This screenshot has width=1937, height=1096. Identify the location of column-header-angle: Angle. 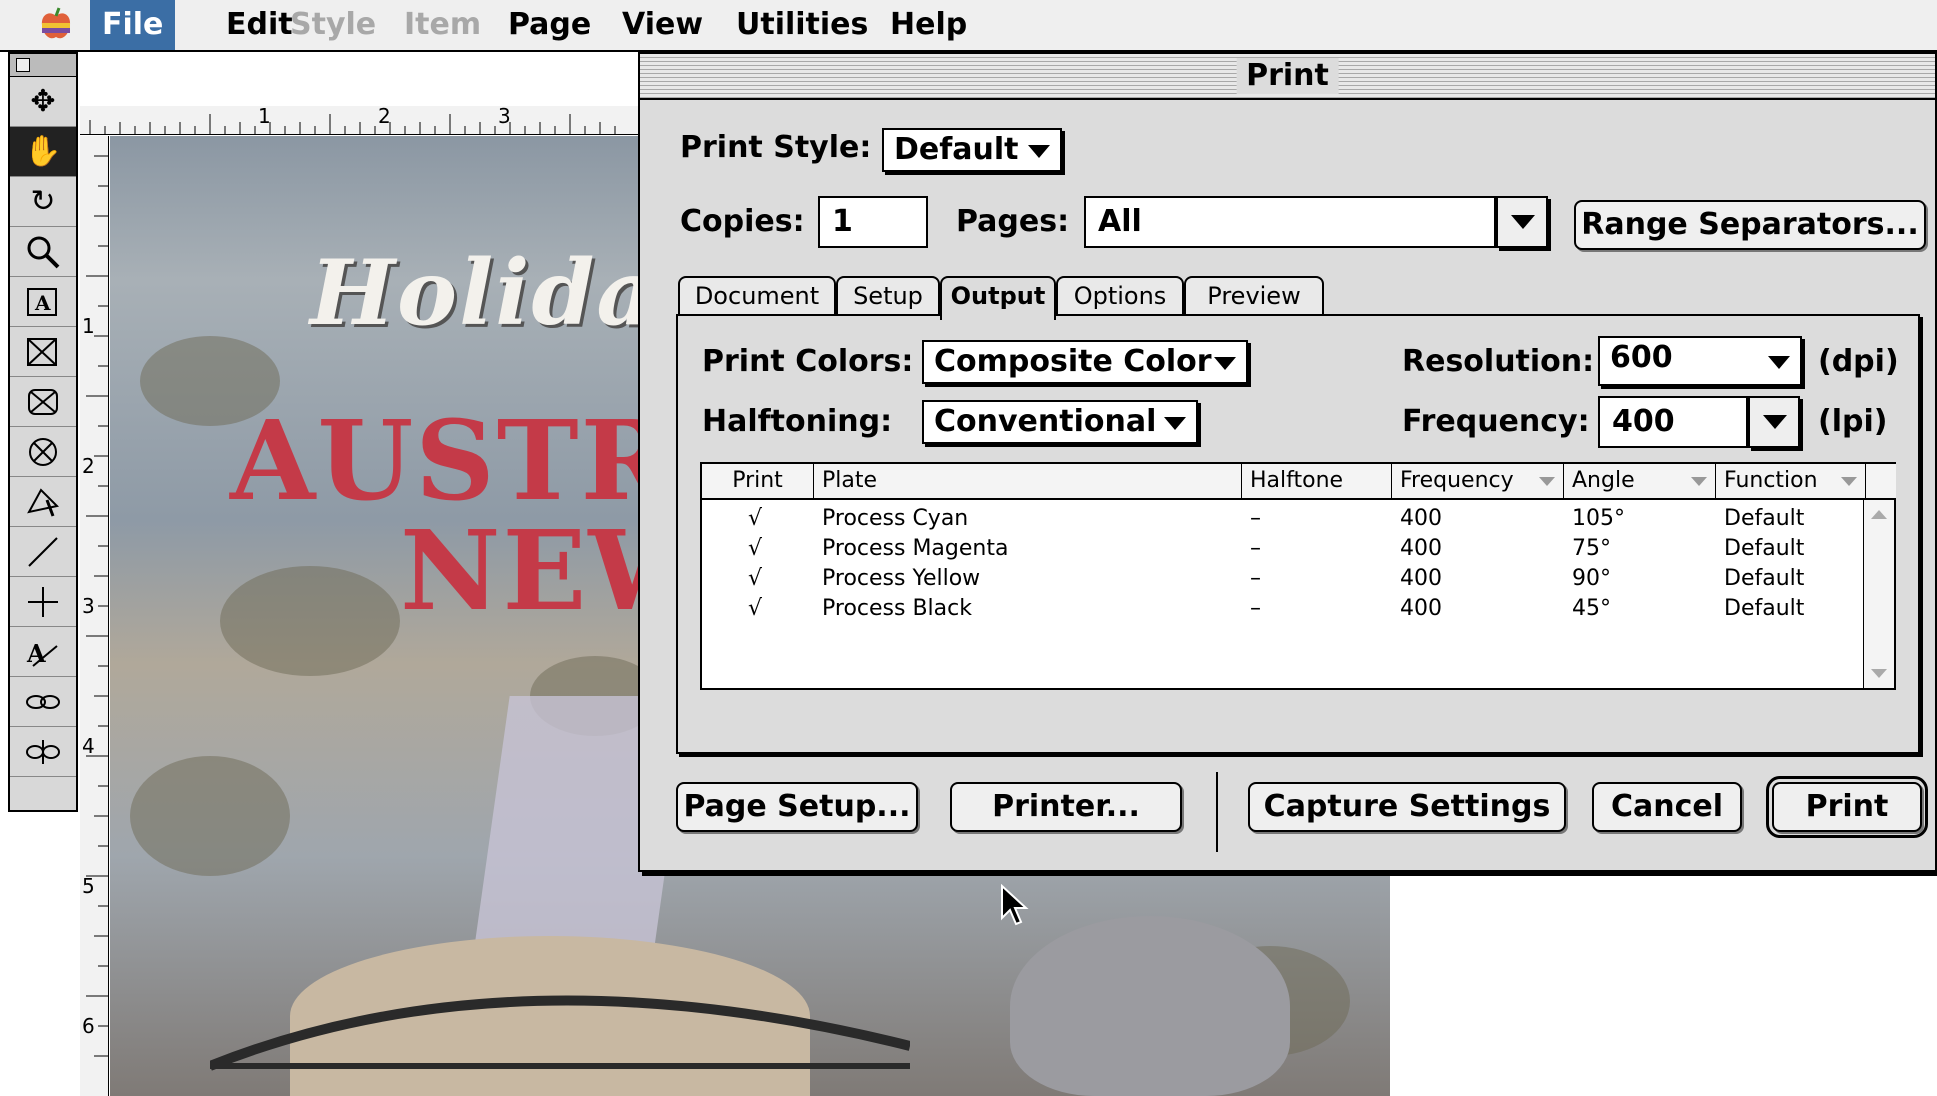
(1640, 482).